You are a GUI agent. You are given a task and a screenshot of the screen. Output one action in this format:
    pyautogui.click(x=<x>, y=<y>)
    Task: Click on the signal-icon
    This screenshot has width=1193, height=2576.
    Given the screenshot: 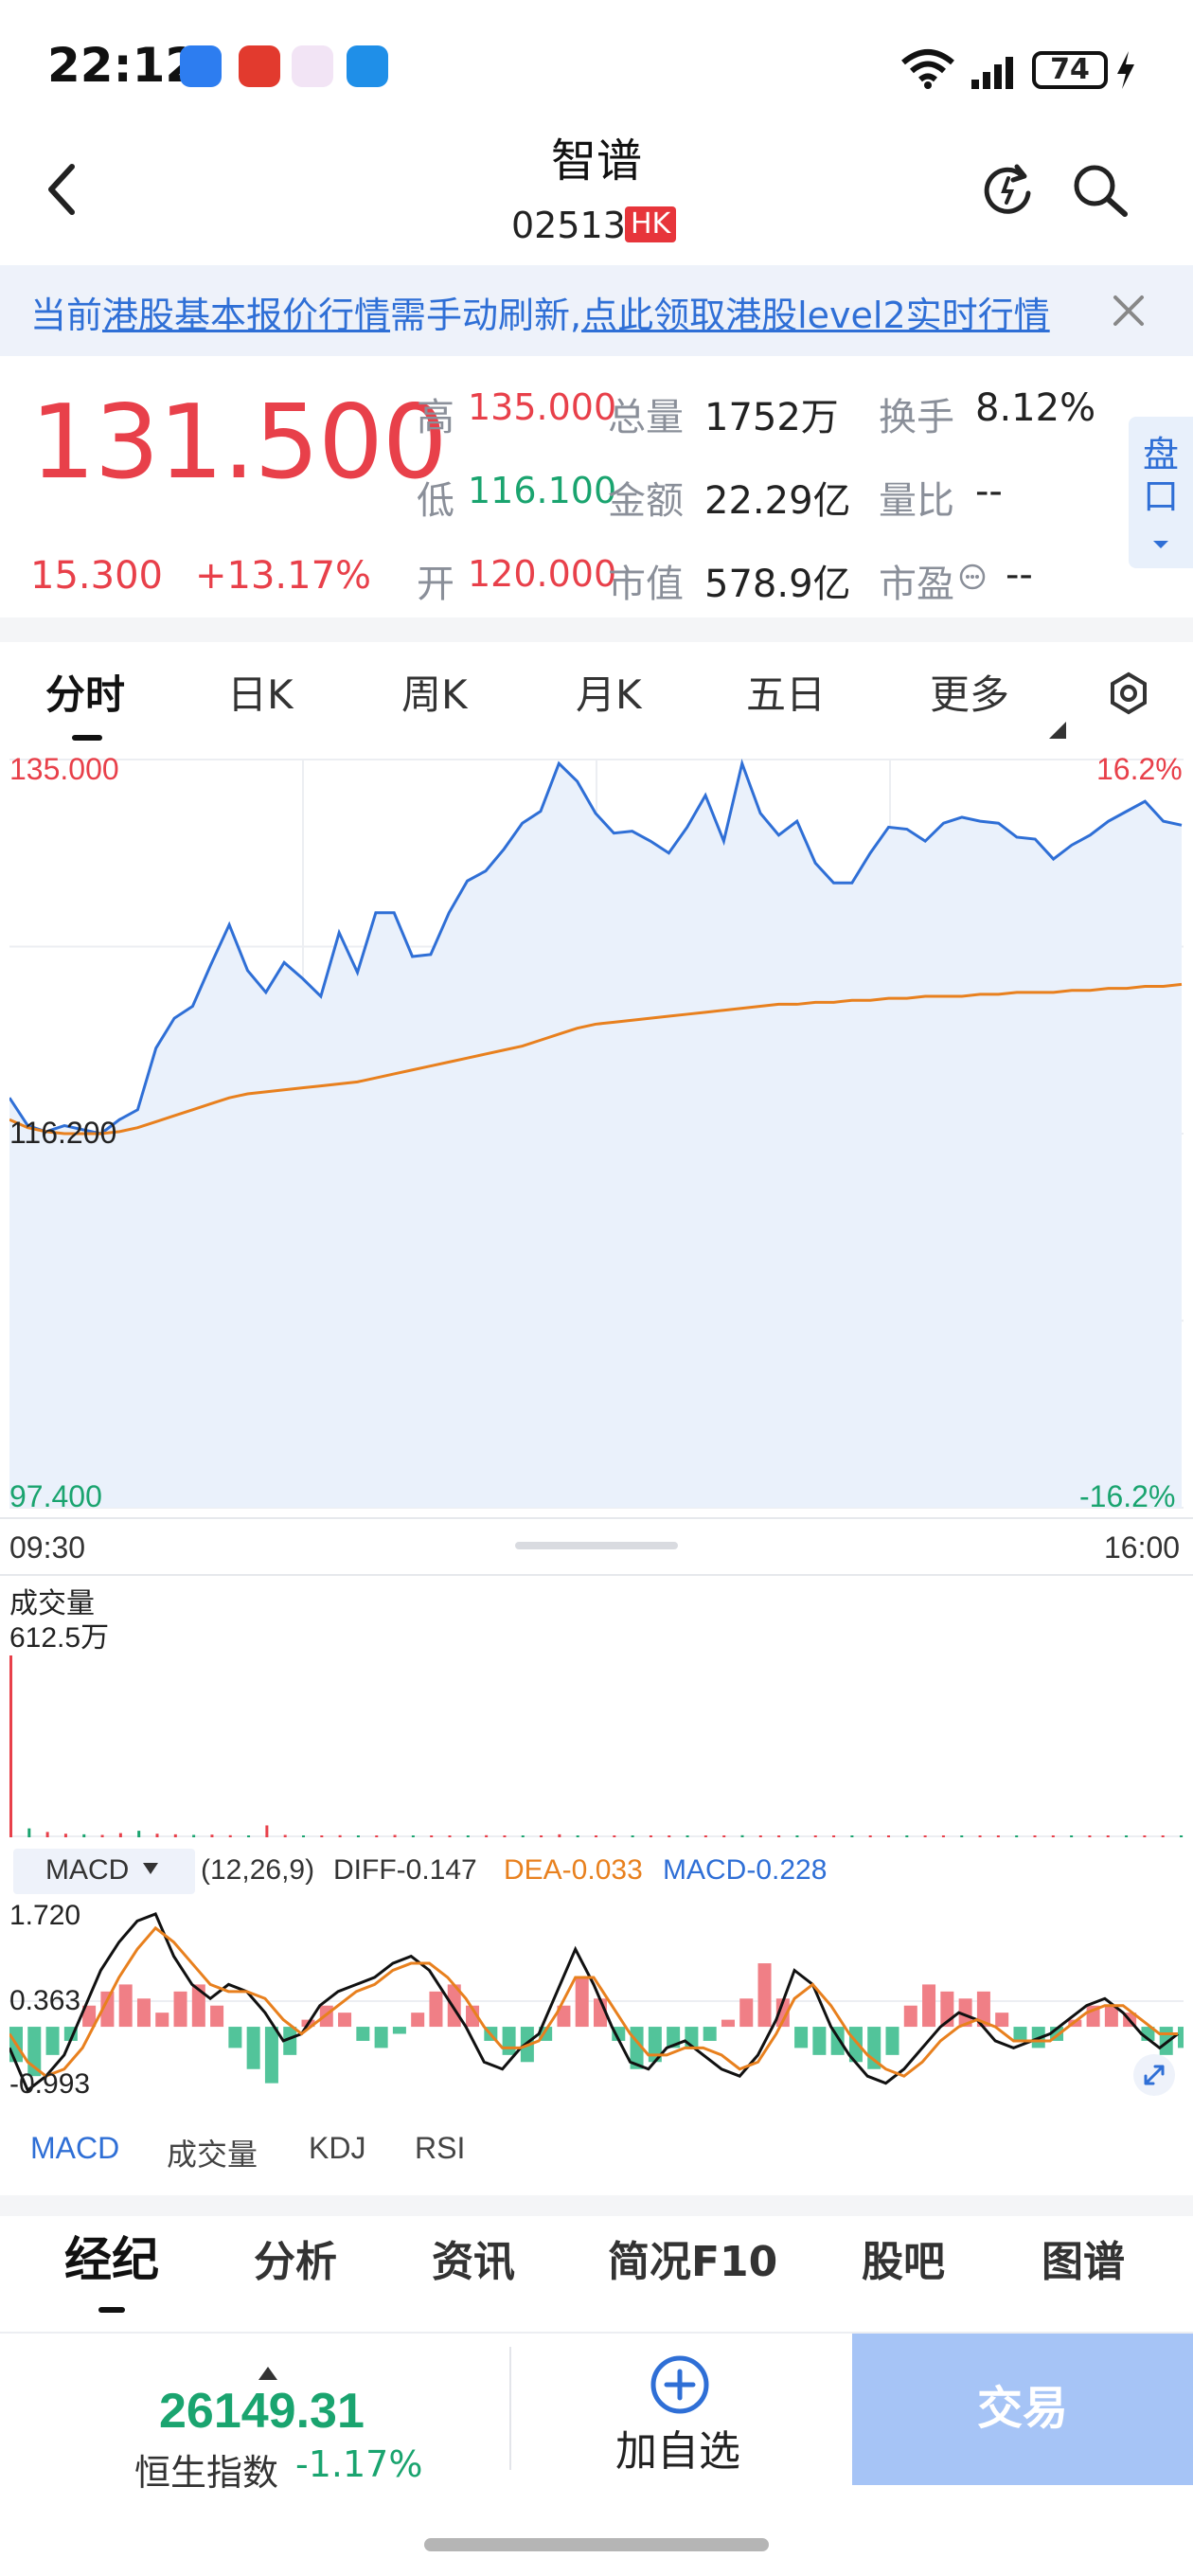 What is the action you would take?
    pyautogui.click(x=992, y=73)
    